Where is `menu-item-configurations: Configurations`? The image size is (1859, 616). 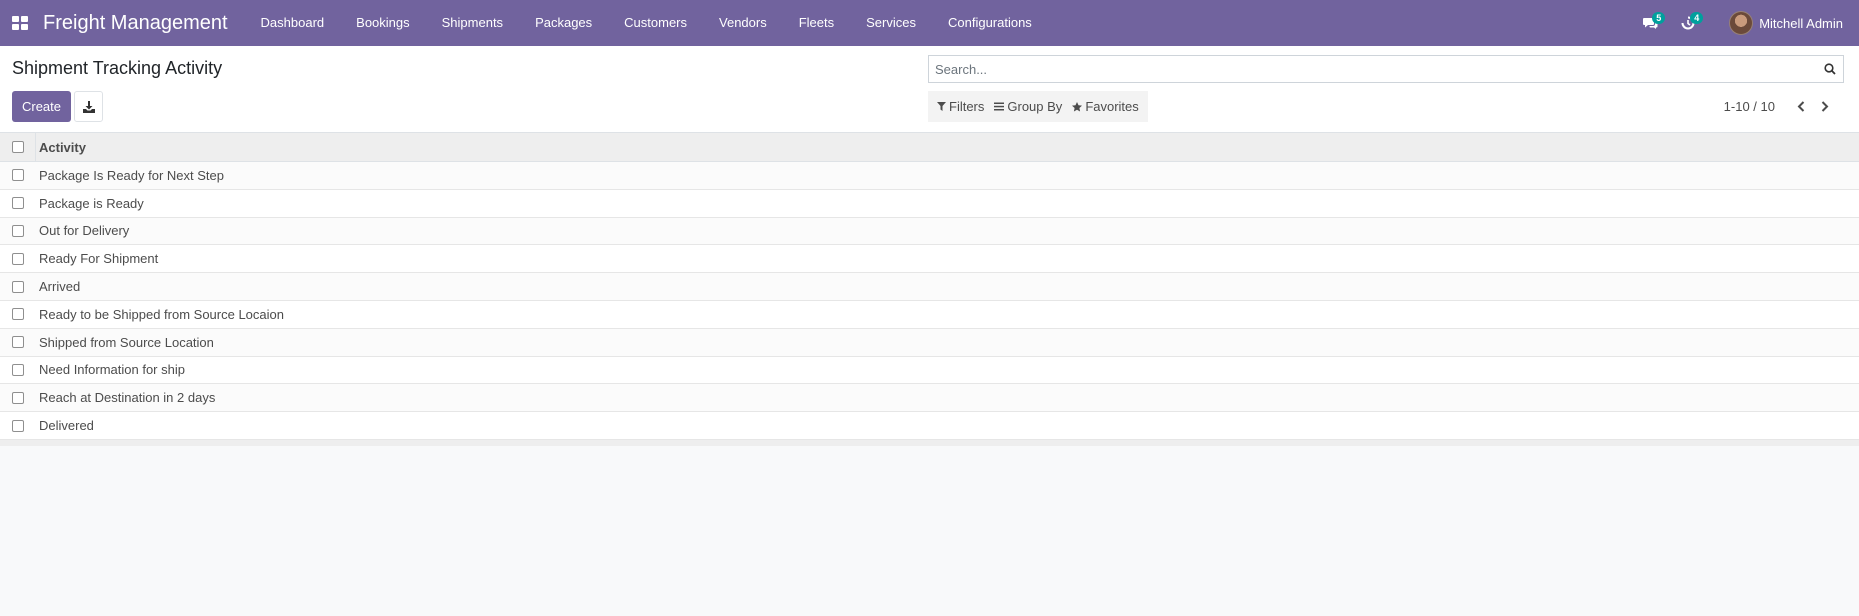
menu-item-configurations: Configurations is located at coordinates (990, 23).